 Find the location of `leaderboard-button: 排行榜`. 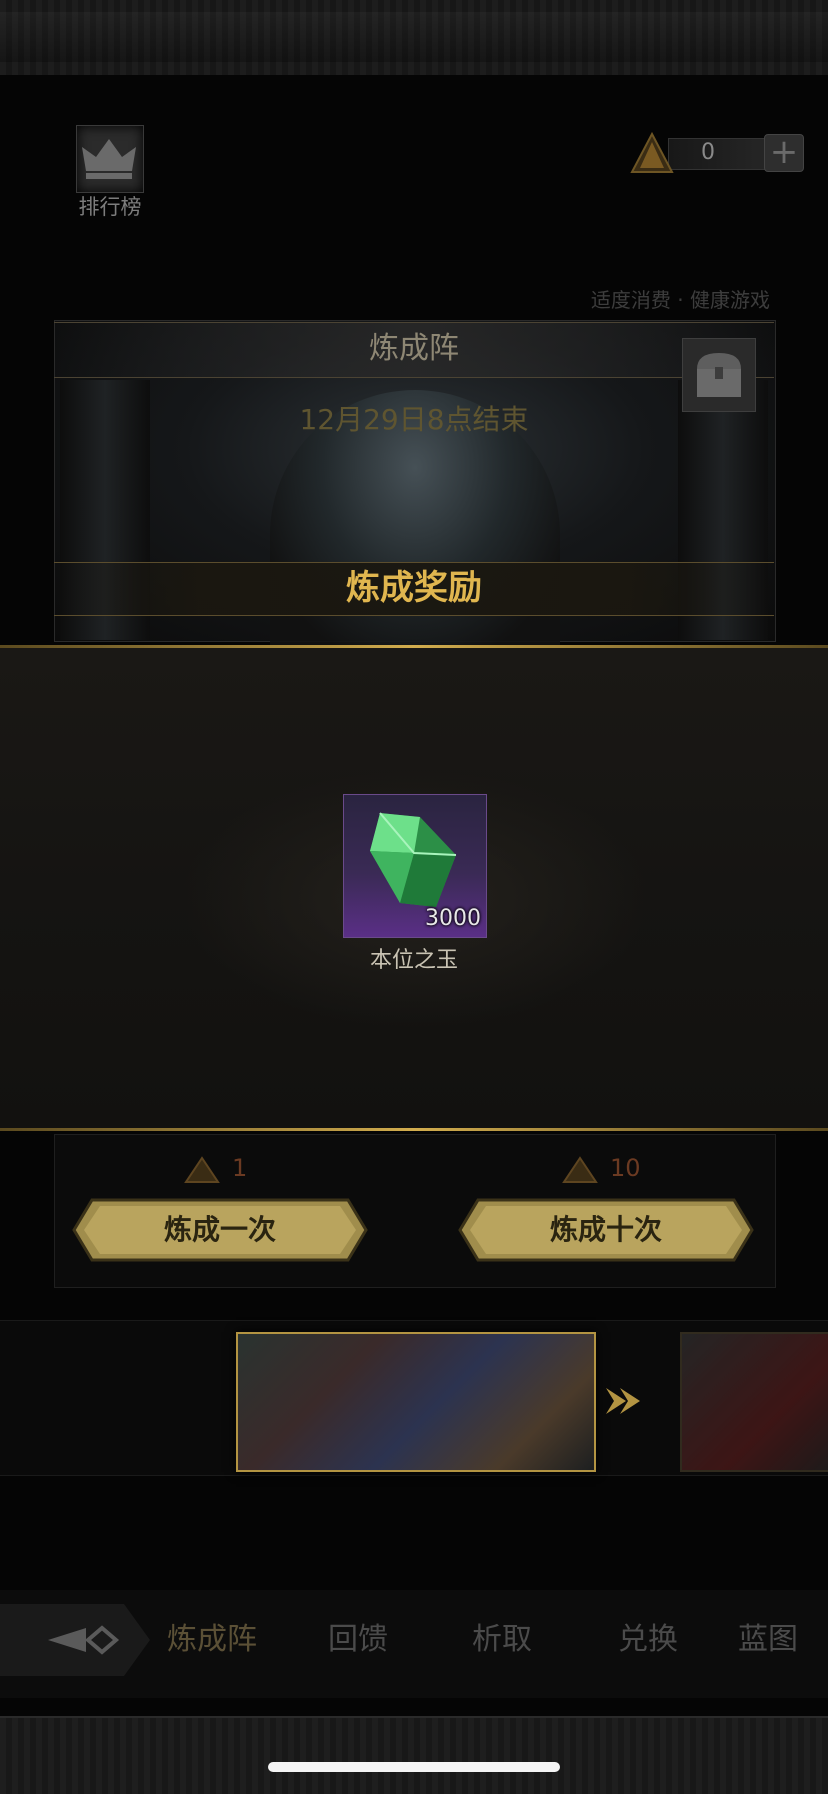

leaderboard-button: 排行榜 is located at coordinates (110, 172).